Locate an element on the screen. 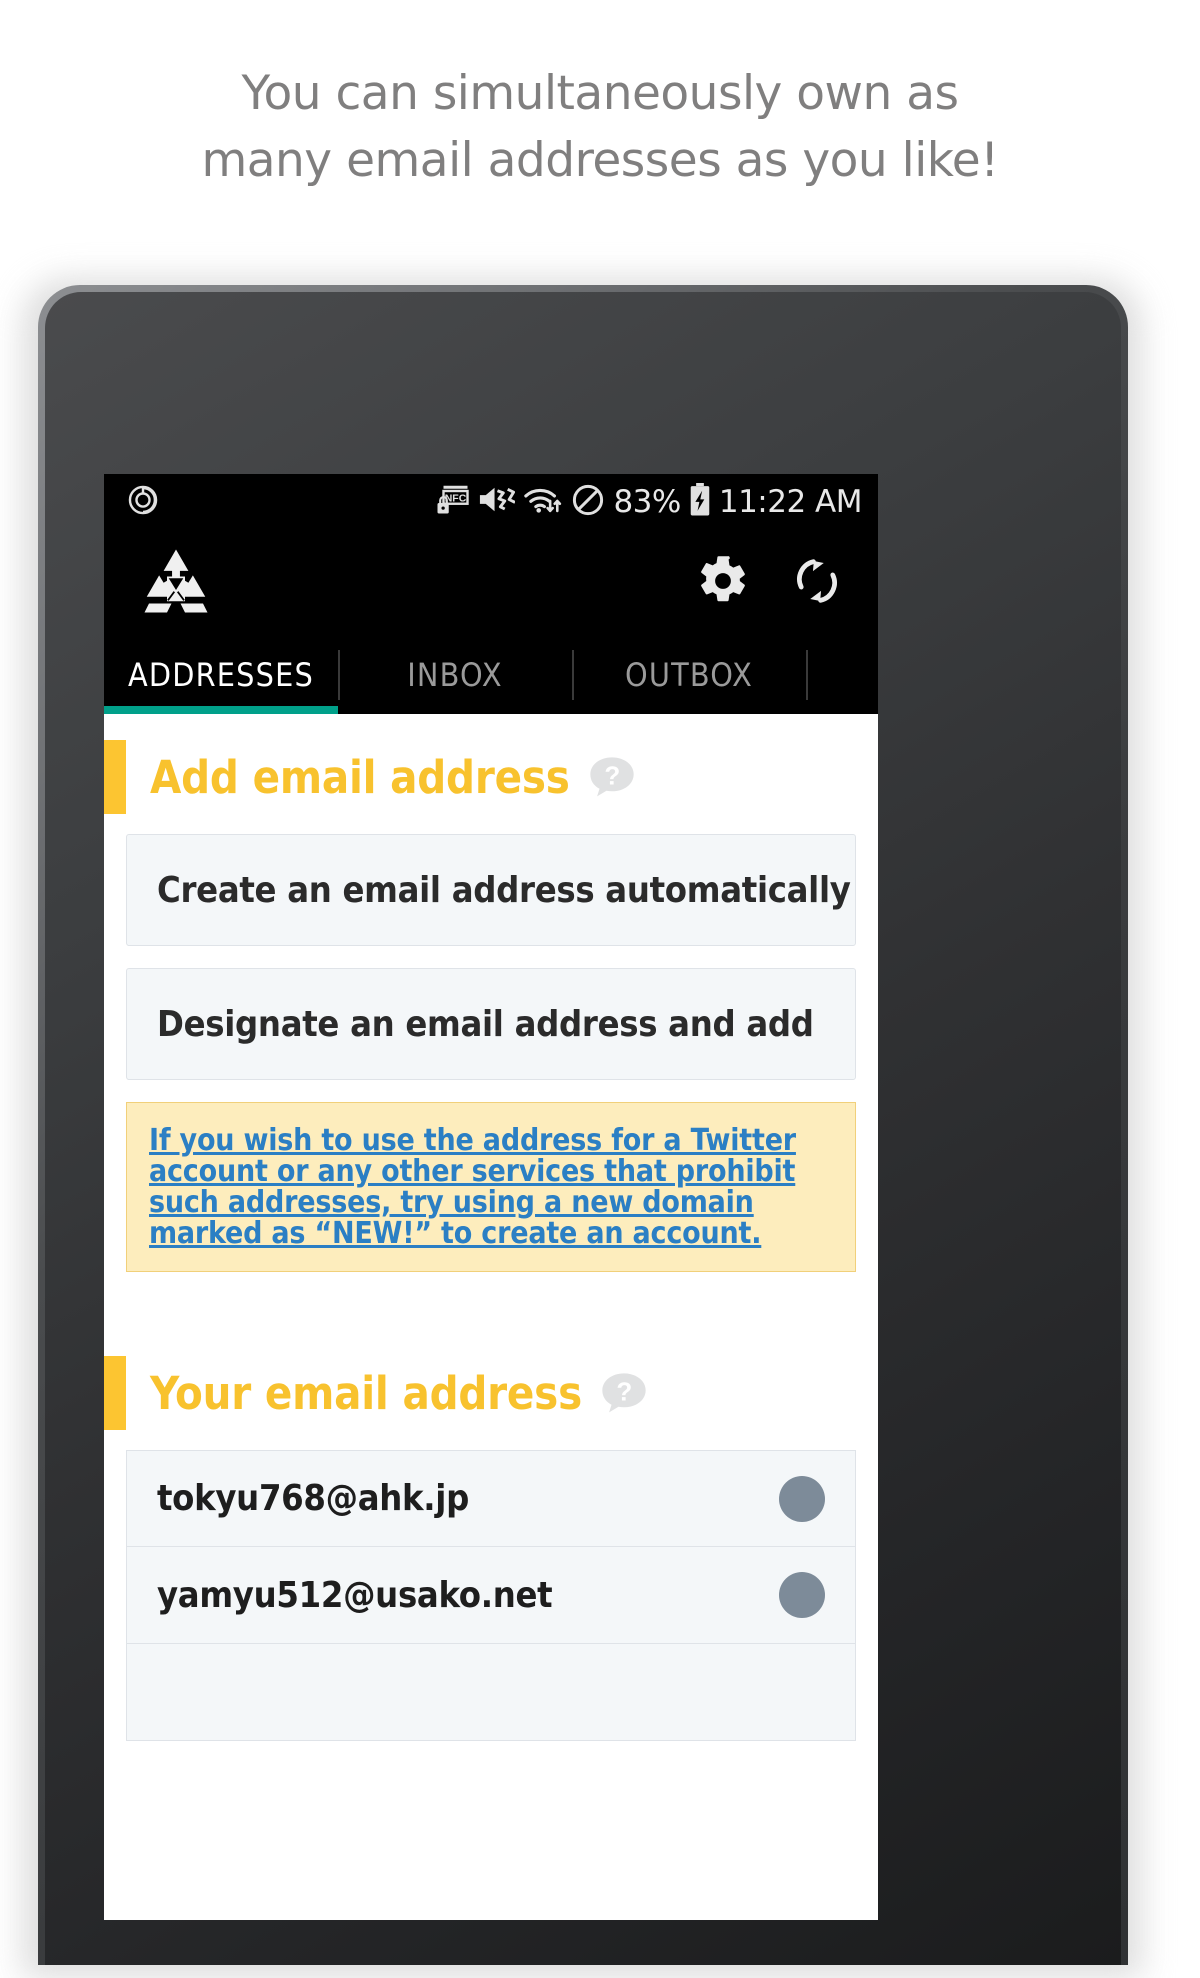 This screenshot has height=1978, width=1200. create-email-automatically-button: Create an email address automatically is located at coordinates (491, 890).